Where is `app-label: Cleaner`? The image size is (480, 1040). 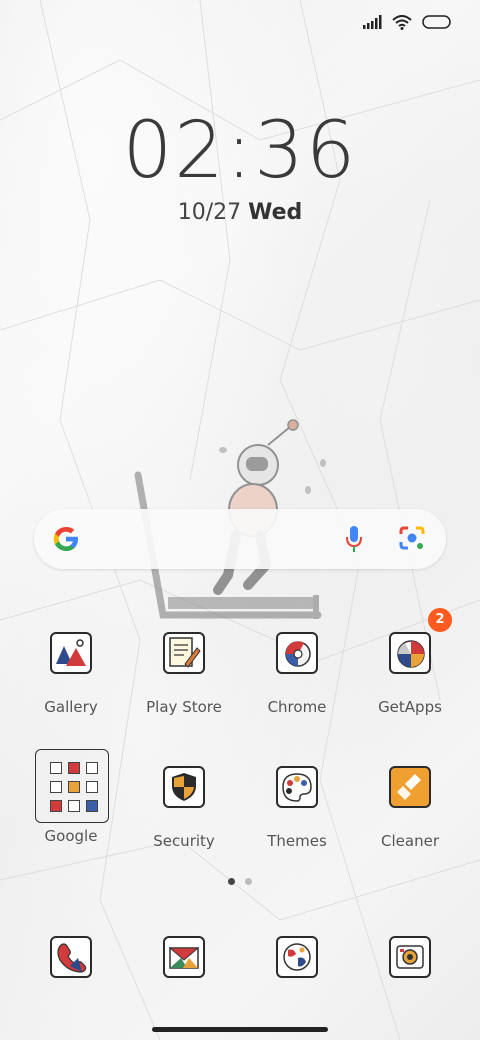 app-label: Cleaner is located at coordinates (410, 841).